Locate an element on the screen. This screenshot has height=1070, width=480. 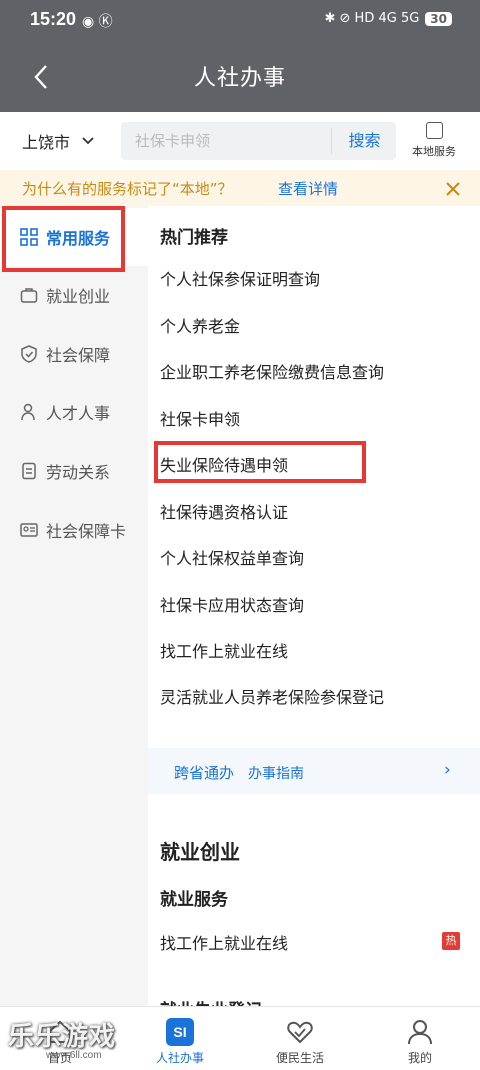
cross-province-label: 跨省通办 is located at coordinates (204, 773).